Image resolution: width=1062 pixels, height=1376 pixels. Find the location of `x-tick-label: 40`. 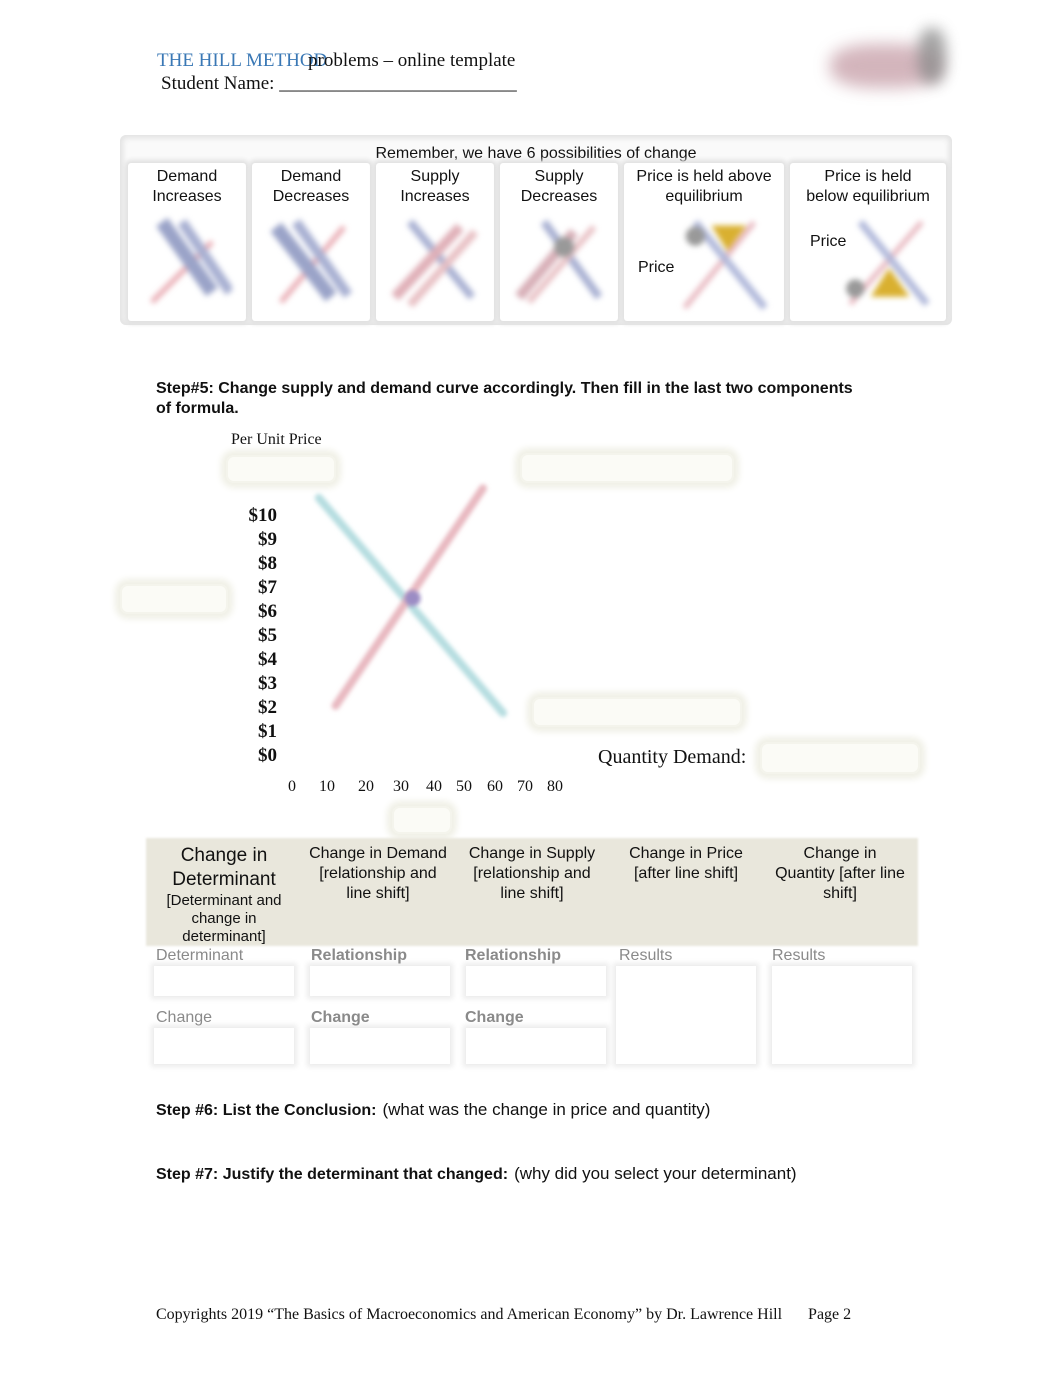

x-tick-label: 40 is located at coordinates (434, 786).